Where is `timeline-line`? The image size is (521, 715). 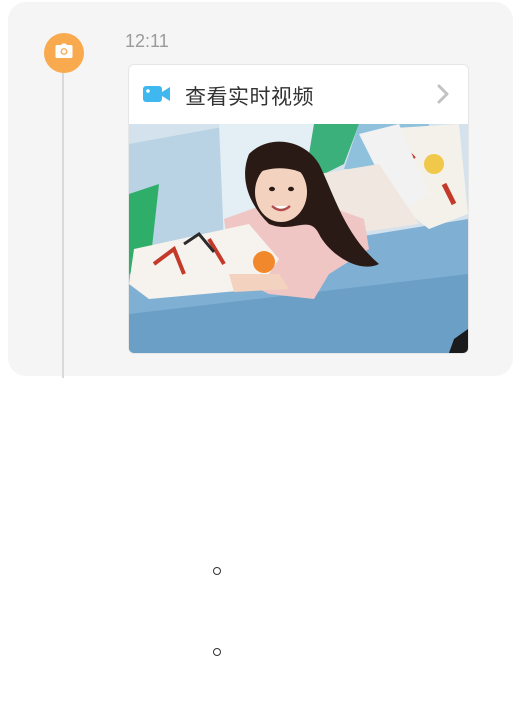 timeline-line is located at coordinates (63, 221).